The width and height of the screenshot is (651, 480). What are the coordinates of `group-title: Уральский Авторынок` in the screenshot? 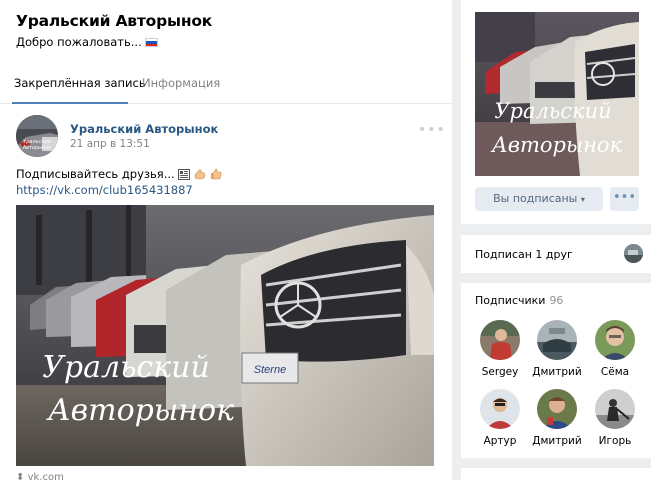 It's located at (114, 21).